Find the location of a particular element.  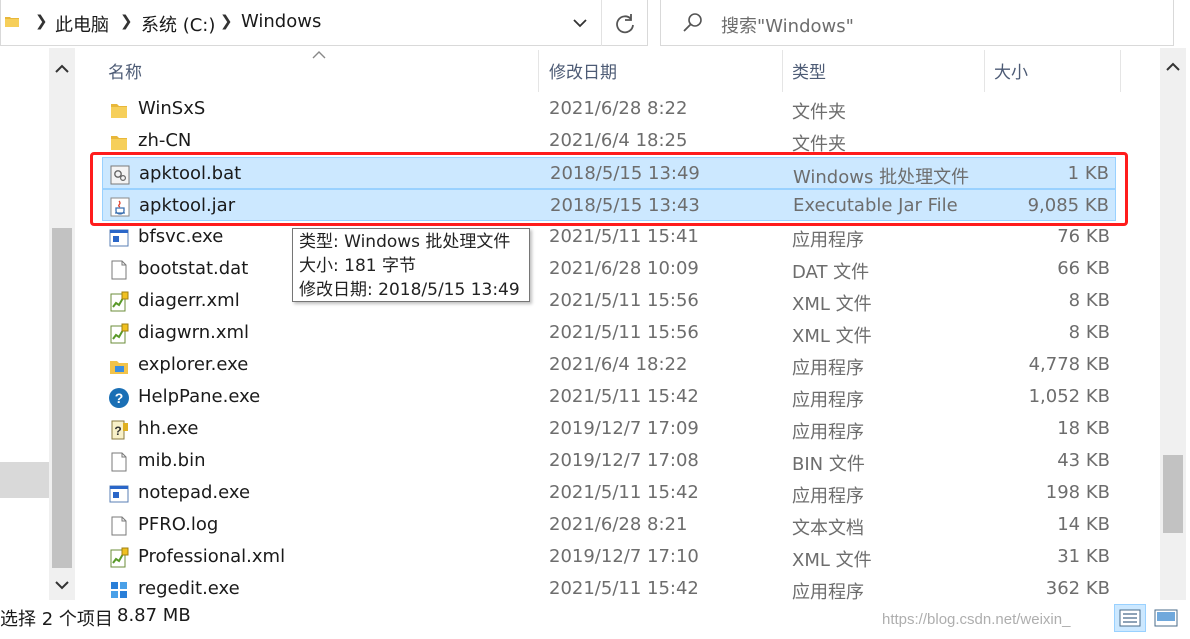

file-row: PFRO.log 2021/6/28 8:21 文本文档 14 KB is located at coordinates (609, 525).